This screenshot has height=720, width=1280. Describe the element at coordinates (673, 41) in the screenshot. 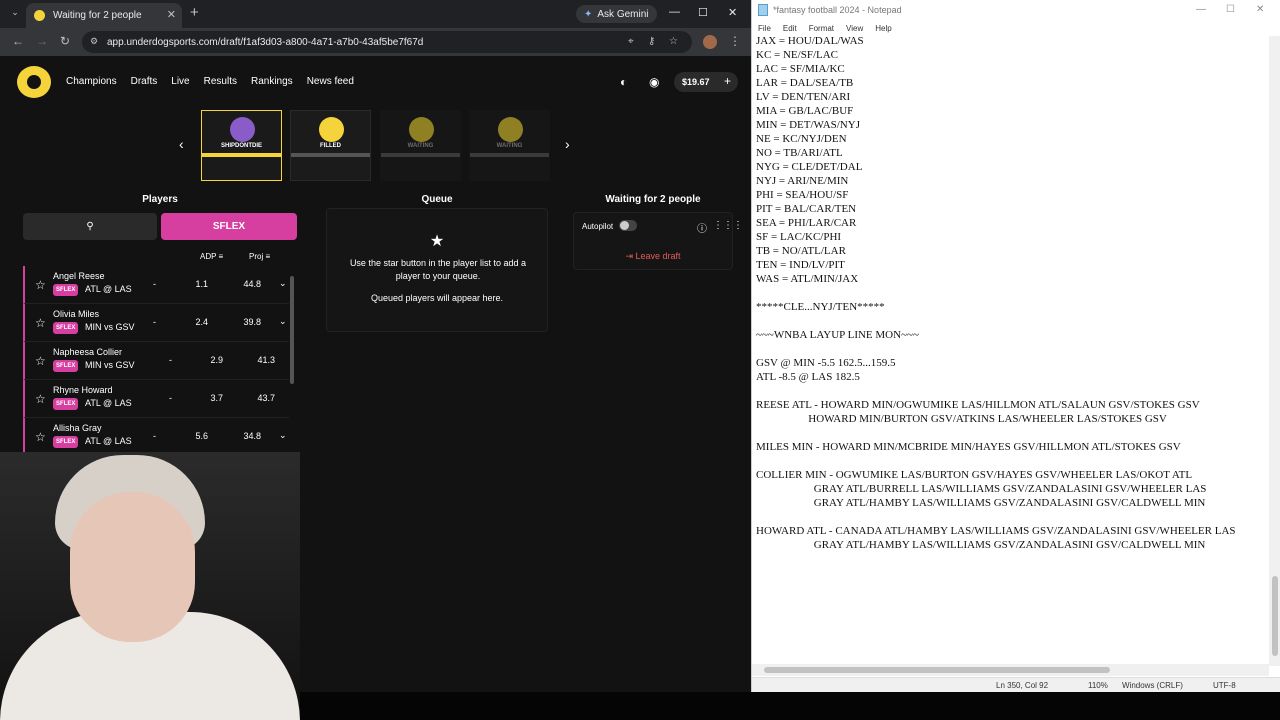

I see `bookmark-star-icon: ☆` at that location.